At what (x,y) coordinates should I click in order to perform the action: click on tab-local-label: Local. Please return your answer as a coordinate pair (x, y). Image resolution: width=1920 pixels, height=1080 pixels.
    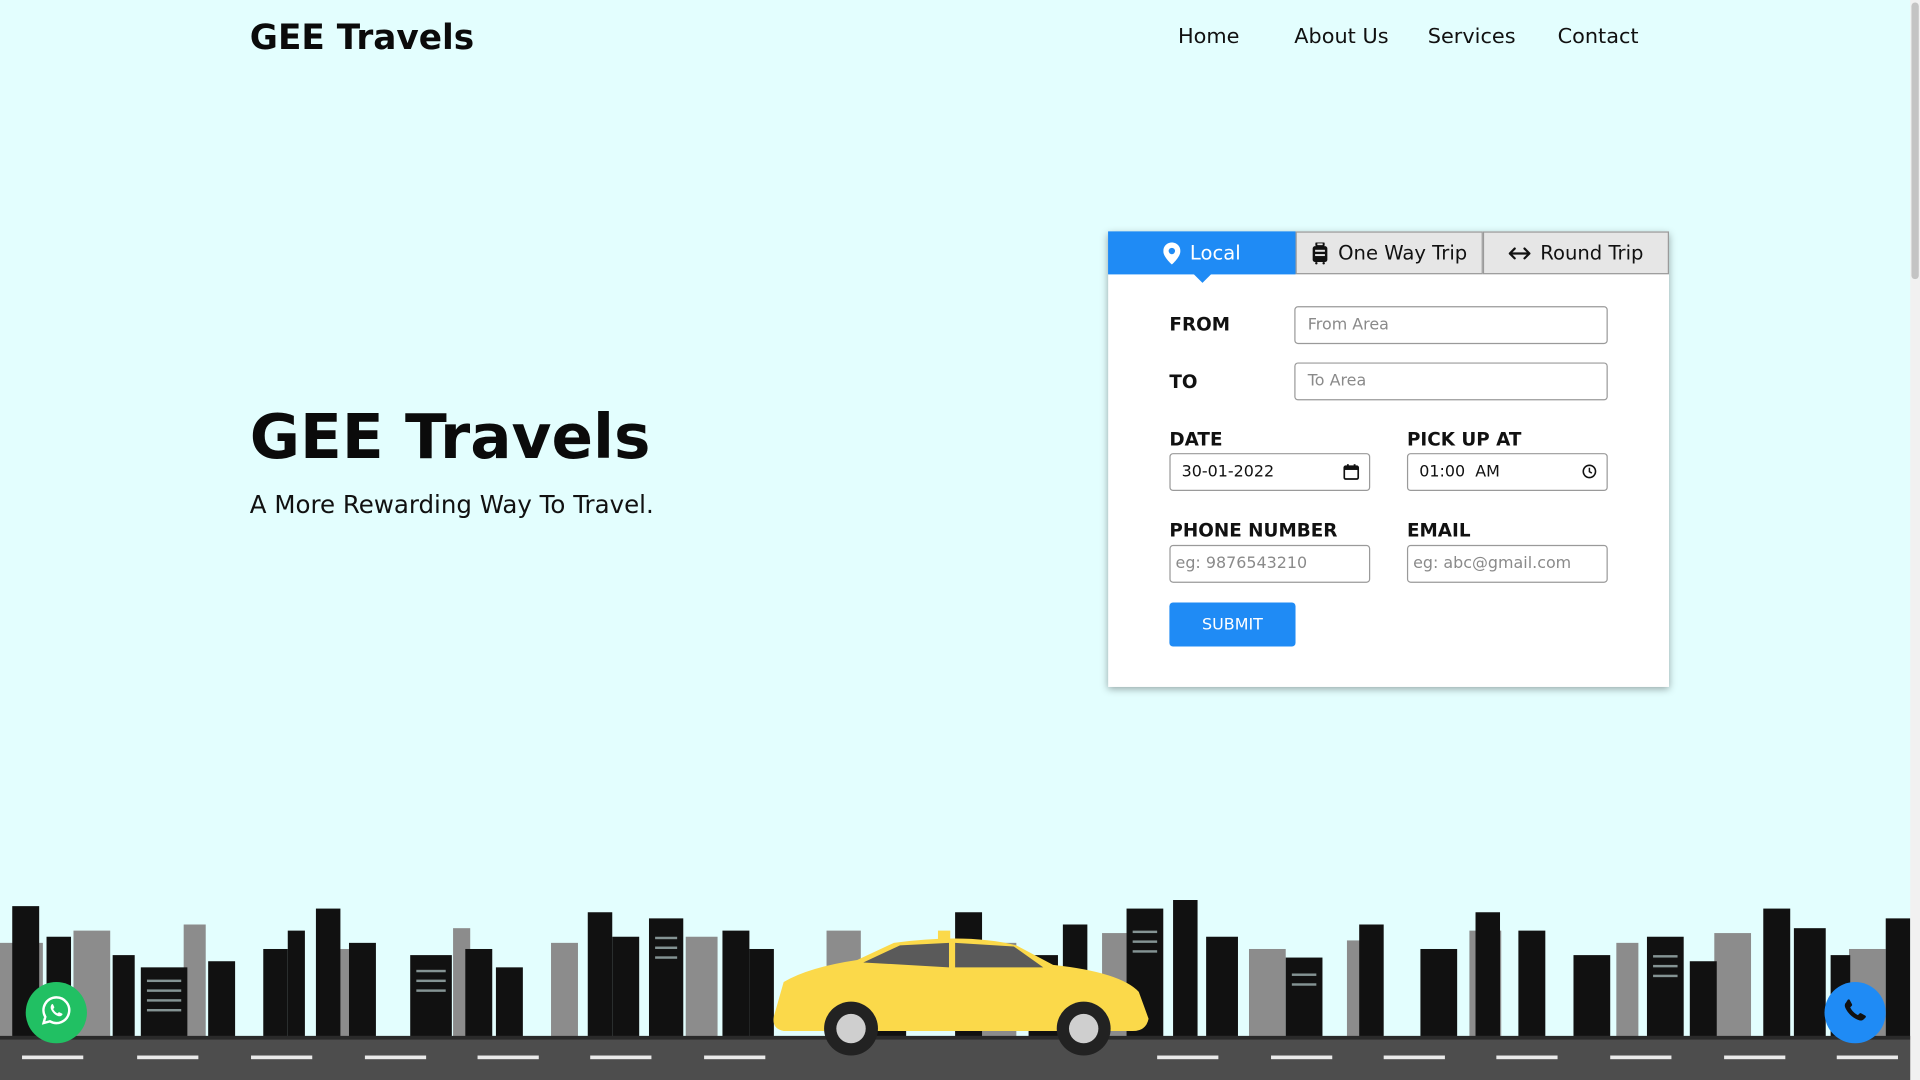
    Looking at the image, I should click on (1215, 253).